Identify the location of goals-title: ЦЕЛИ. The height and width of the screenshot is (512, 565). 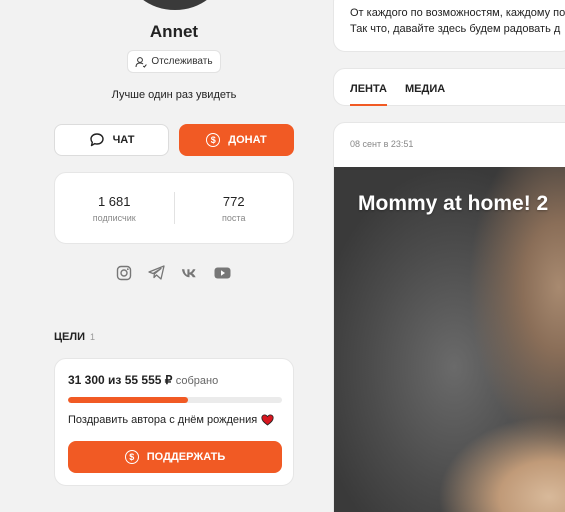
(69, 337).